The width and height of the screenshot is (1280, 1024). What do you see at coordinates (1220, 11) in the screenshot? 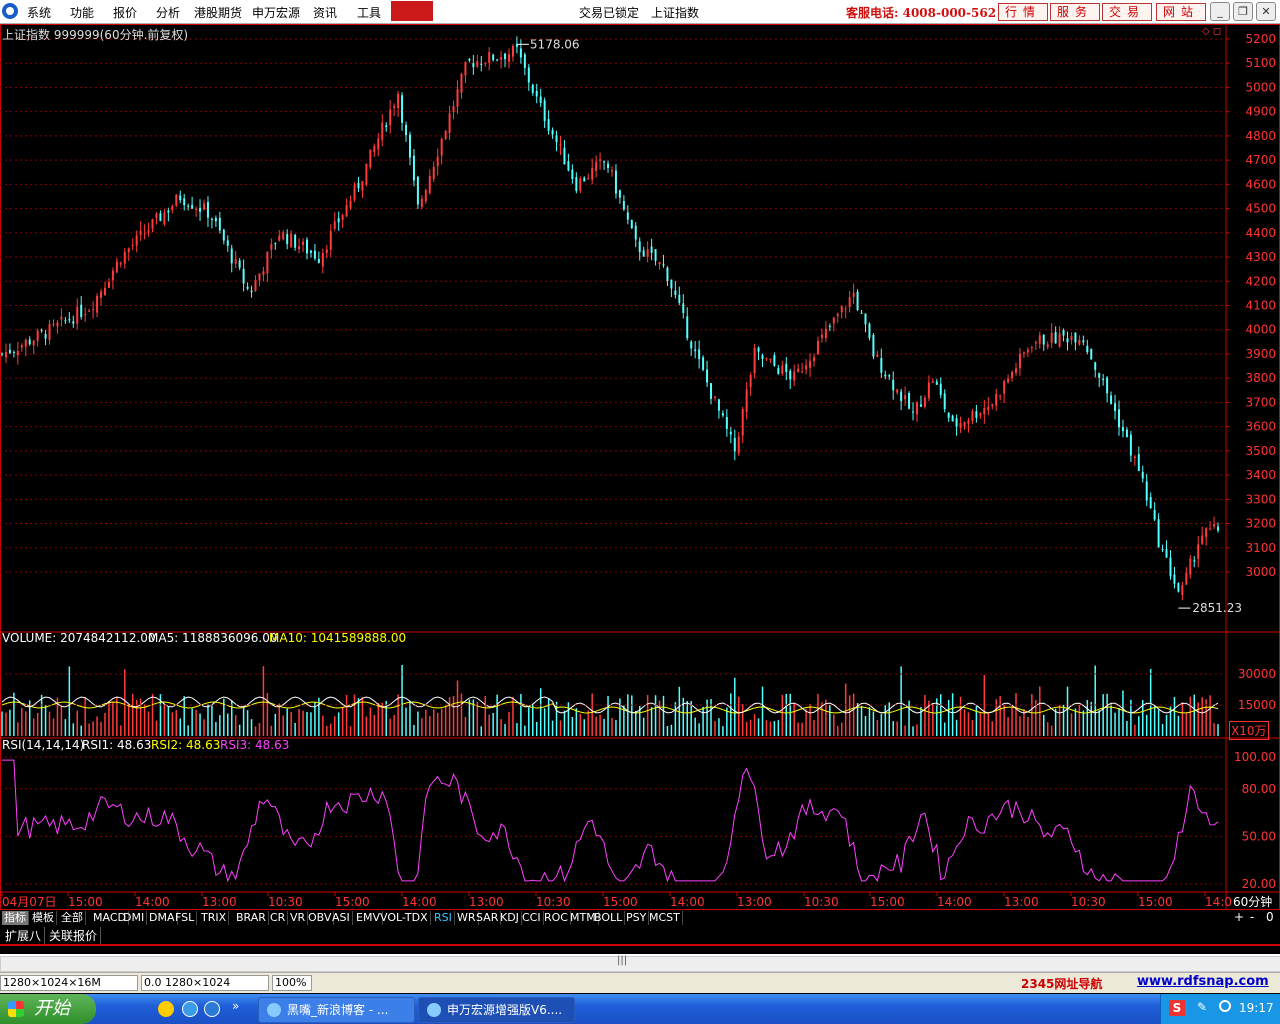
I see `minimize-icon: _` at bounding box center [1220, 11].